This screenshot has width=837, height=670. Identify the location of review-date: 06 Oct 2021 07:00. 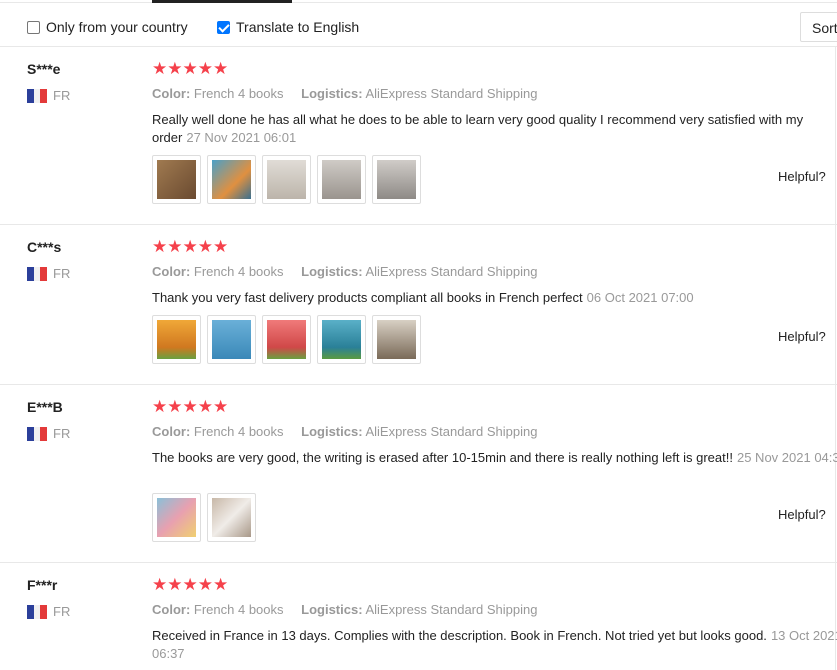
(640, 297).